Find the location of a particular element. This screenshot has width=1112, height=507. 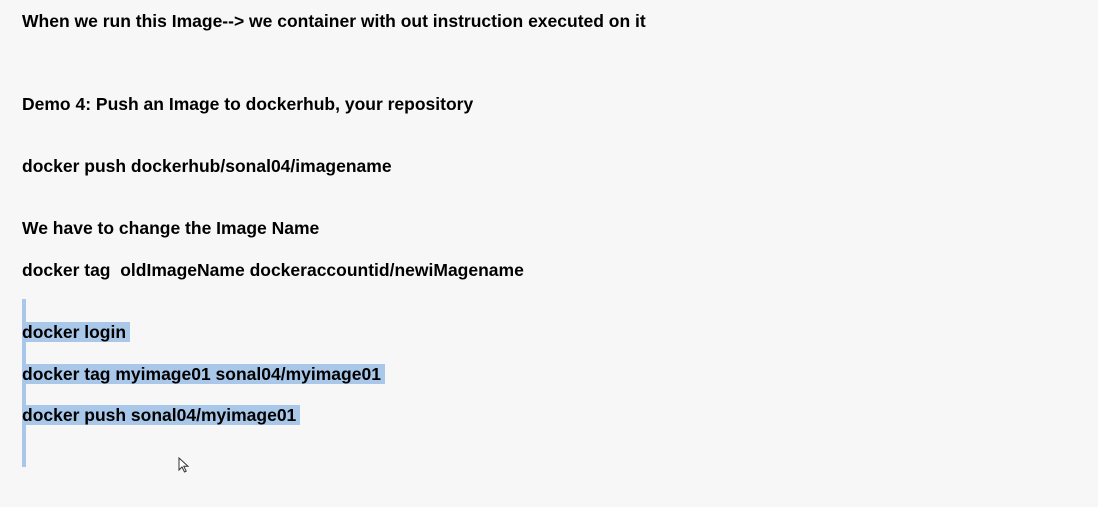

login-command: docker login is located at coordinates (76, 332).